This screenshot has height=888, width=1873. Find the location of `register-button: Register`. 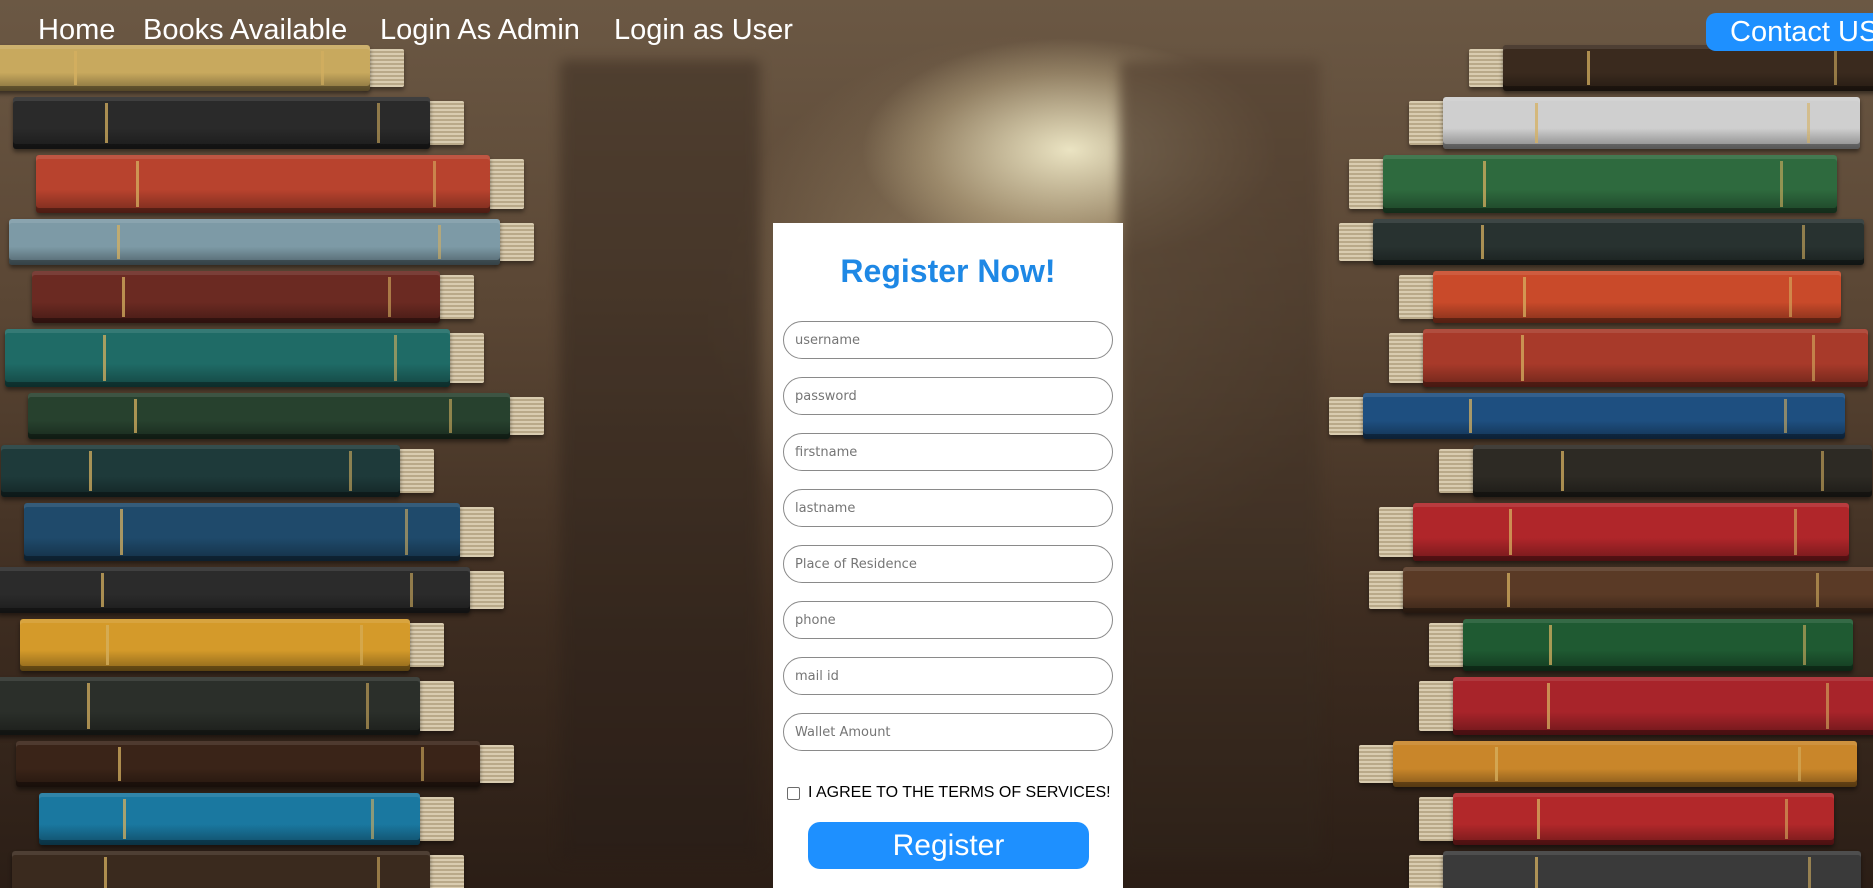

register-button: Register is located at coordinates (948, 845).